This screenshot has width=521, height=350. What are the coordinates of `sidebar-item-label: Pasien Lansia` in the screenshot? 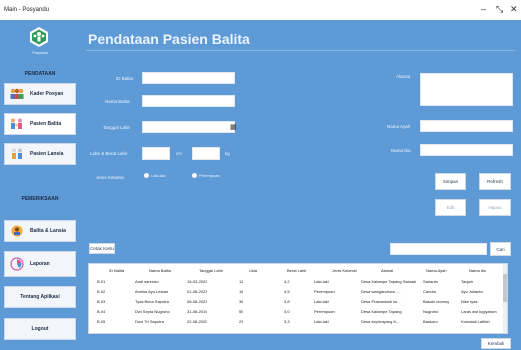 It's located at (47, 154).